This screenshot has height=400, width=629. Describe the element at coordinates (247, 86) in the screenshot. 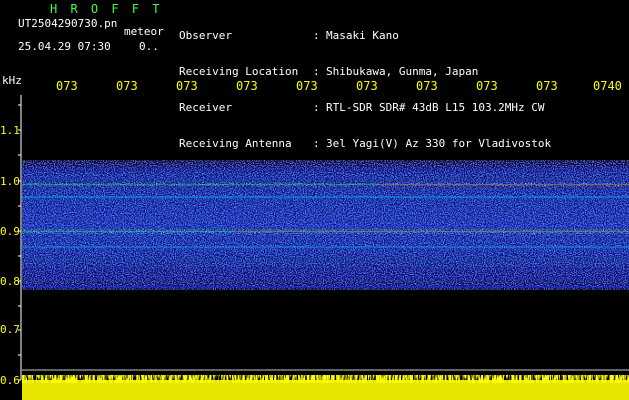

I see `x-tick-0734: 073` at that location.